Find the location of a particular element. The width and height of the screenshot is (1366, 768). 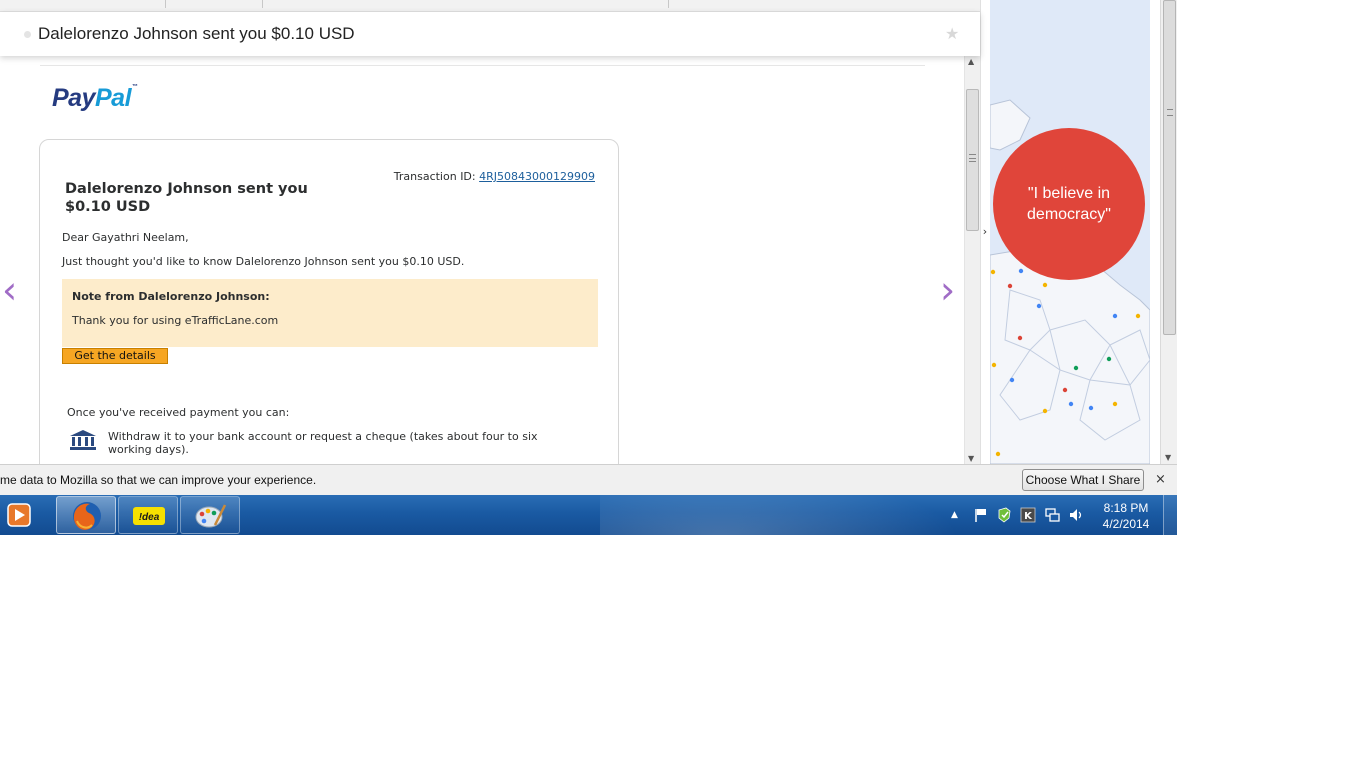

previous-email-arrow-icon: ‹ is located at coordinates (9, 290).